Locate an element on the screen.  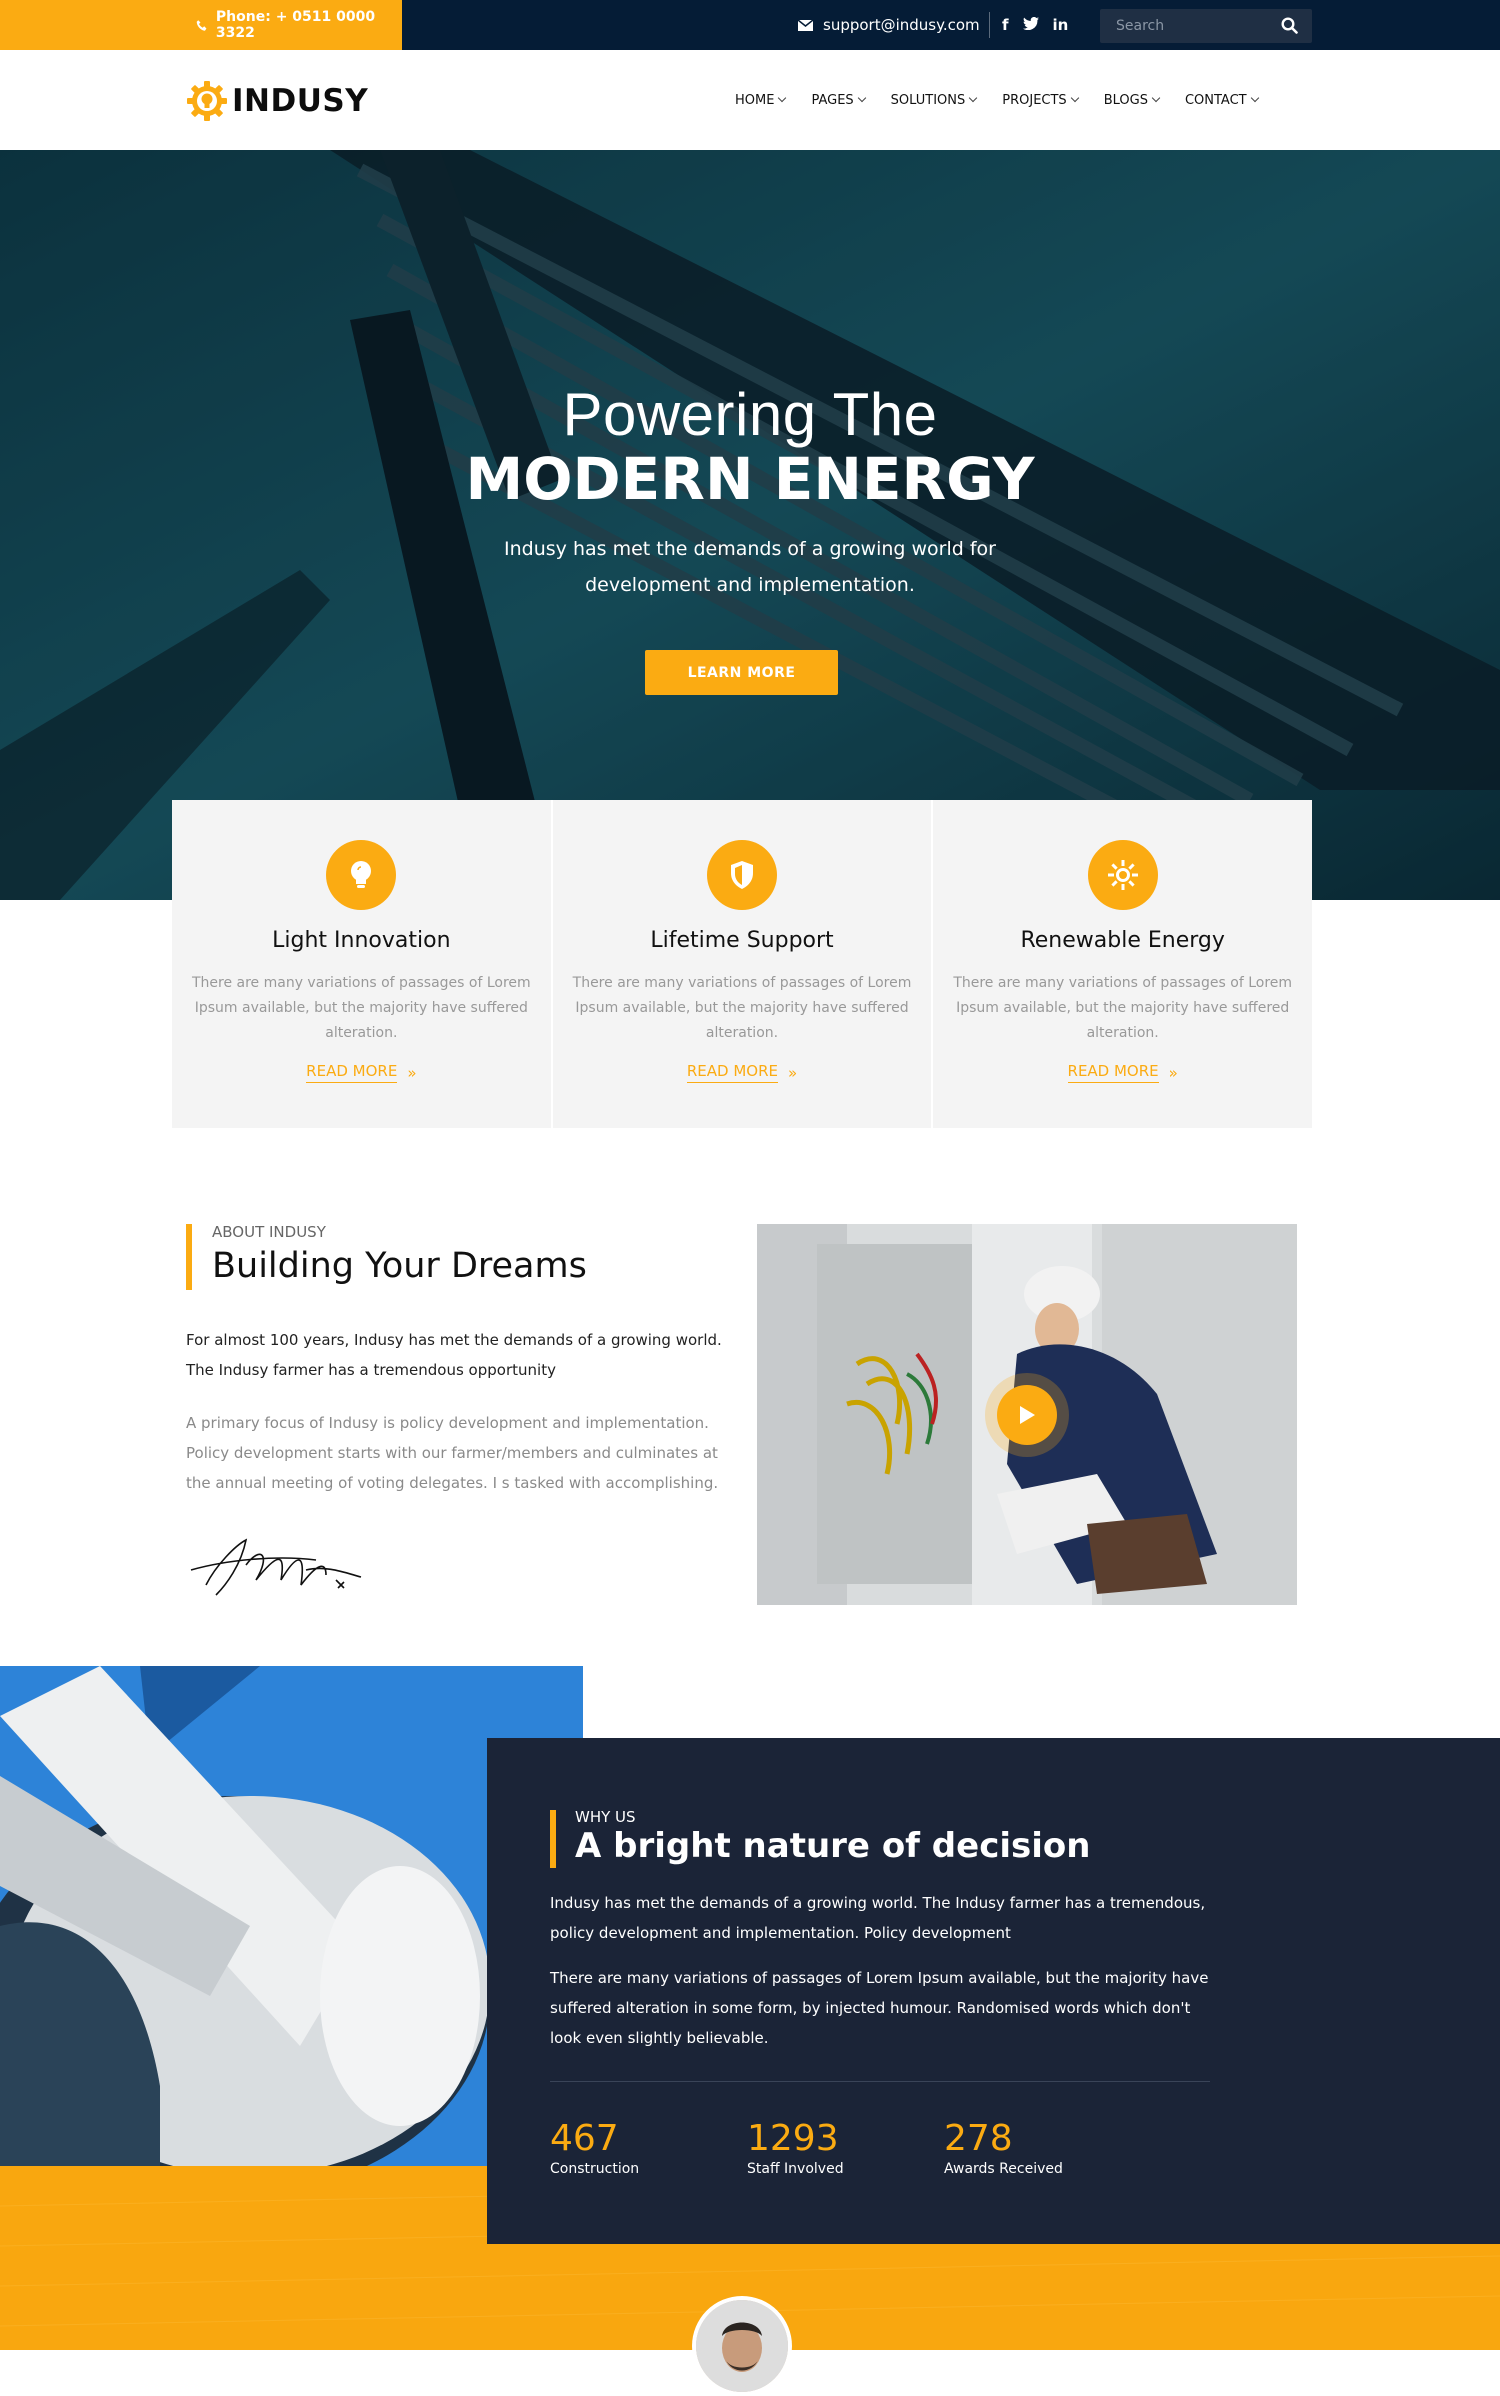
nav-label: SOLUTIONS is located at coordinates (928, 100).